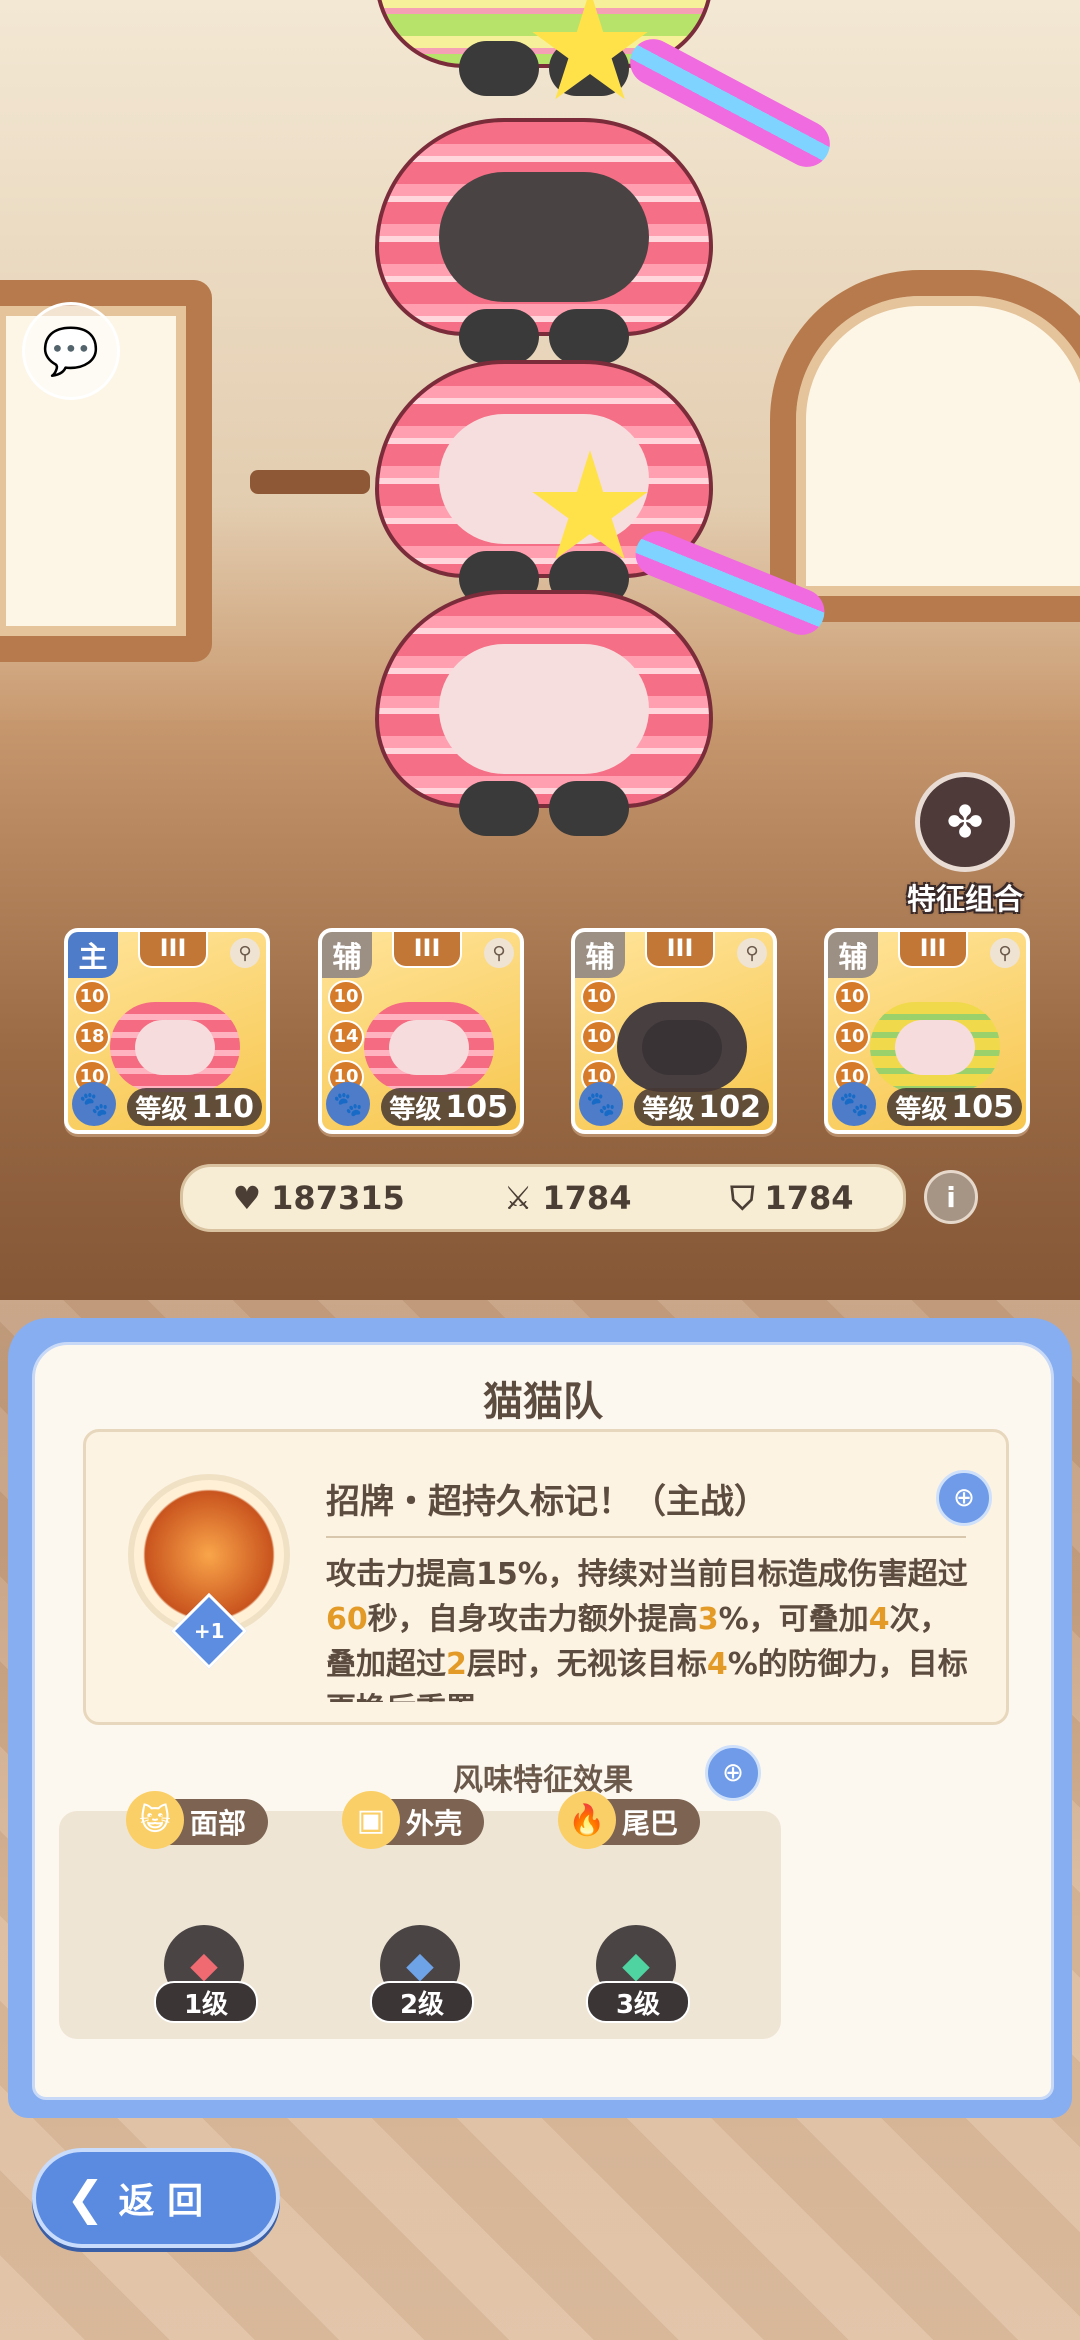 This screenshot has width=1080, height=2340. I want to click on skill-text: 秒，自身攻击力额外提高, so click(532, 1619).